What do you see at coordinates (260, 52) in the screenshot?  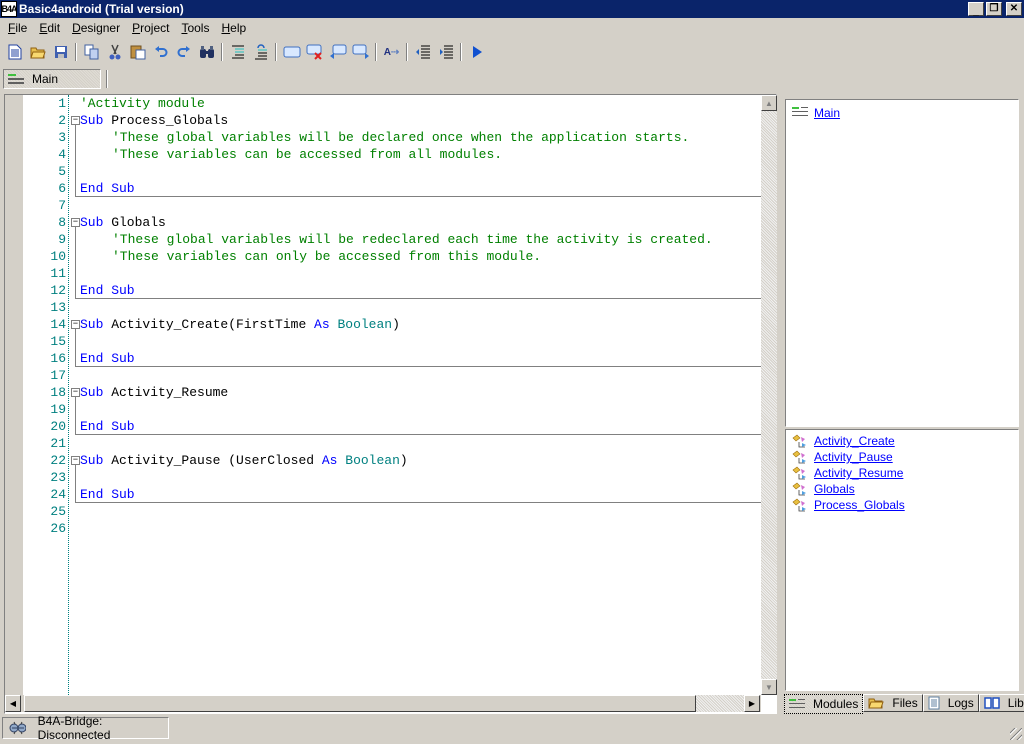 I see `uncomment-button` at bounding box center [260, 52].